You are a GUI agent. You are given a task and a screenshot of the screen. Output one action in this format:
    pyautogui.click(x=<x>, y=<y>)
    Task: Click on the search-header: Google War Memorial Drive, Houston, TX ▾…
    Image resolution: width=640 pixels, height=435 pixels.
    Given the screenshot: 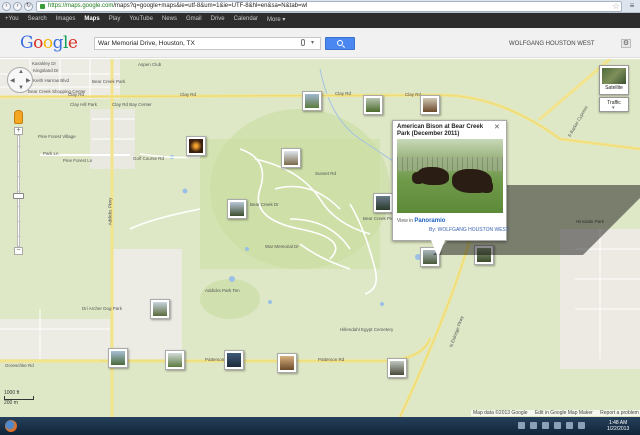 What is the action you would take?
    pyautogui.click(x=320, y=43)
    